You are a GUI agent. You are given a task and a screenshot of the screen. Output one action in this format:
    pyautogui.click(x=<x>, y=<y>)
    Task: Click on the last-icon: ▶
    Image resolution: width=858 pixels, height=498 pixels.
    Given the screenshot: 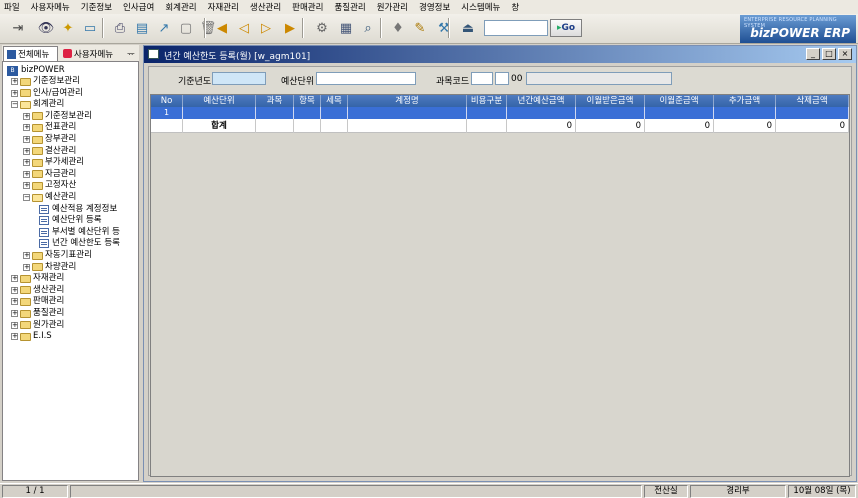 What is the action you would take?
    pyautogui.click(x=290, y=28)
    